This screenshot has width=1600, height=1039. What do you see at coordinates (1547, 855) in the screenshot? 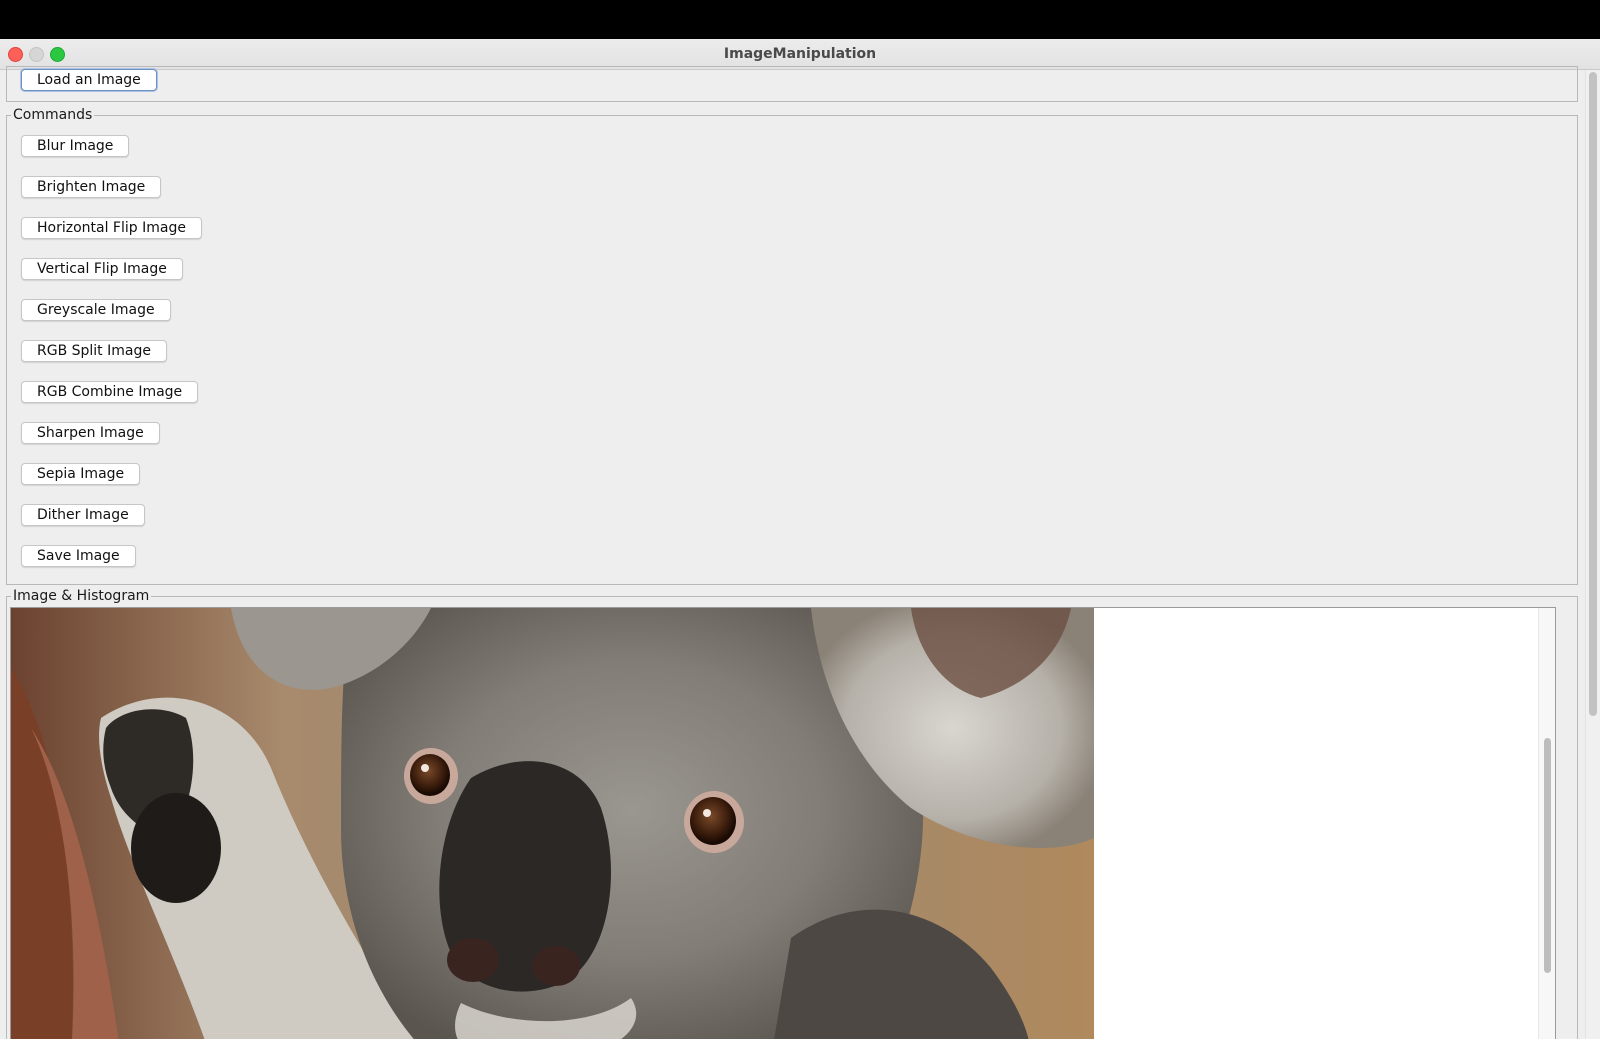
I see `image-scrollbar-thumb` at bounding box center [1547, 855].